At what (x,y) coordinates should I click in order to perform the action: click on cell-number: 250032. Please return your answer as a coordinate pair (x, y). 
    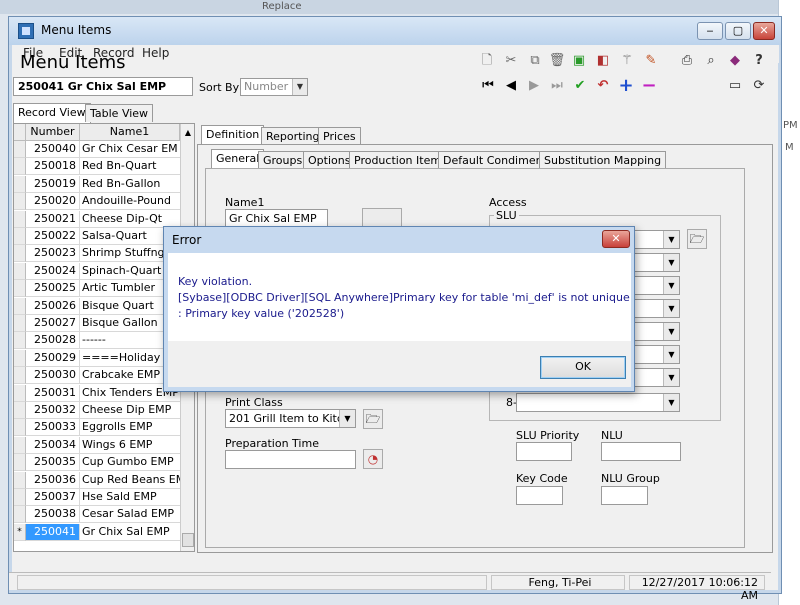
    Looking at the image, I should click on (53, 410).